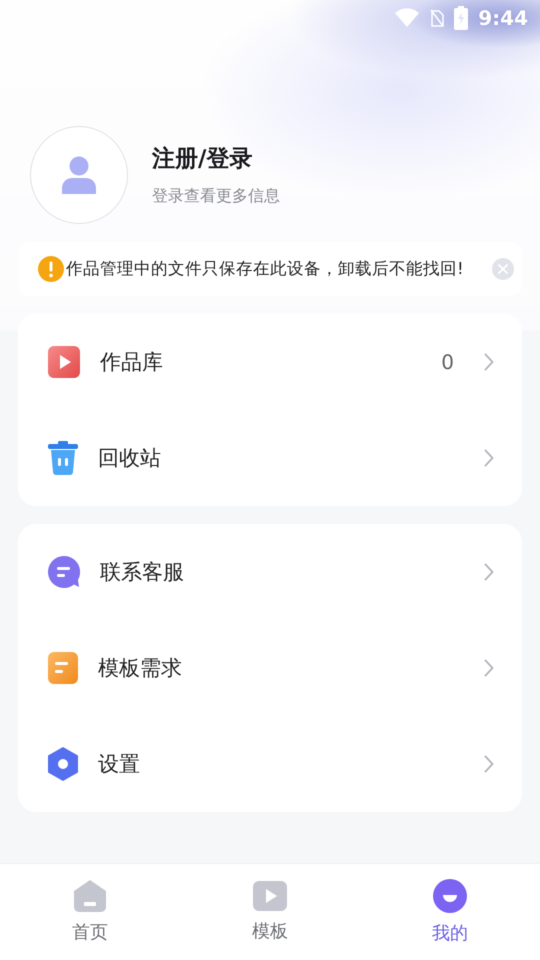 This screenshot has width=540, height=960. I want to click on person-icon, so click(79, 175).